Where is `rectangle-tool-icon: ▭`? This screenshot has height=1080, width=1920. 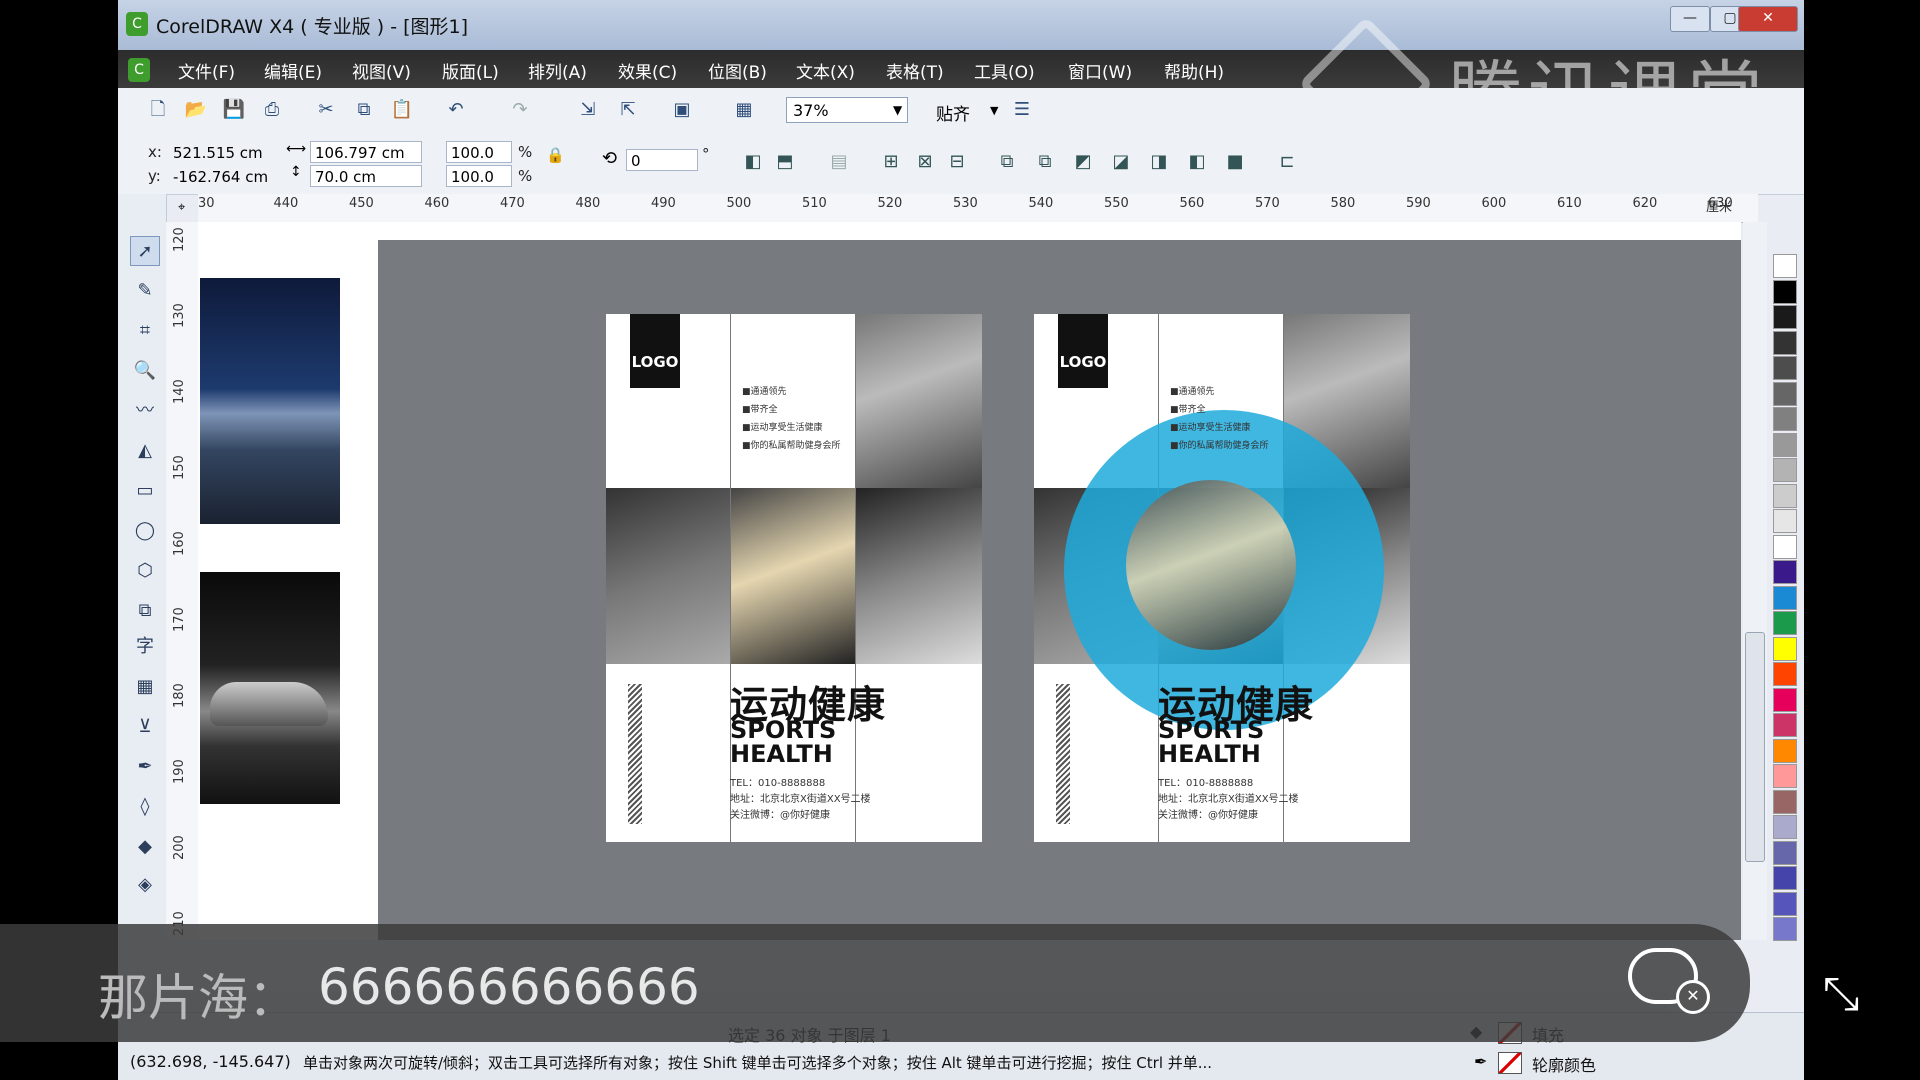 rectangle-tool-icon: ▭ is located at coordinates (145, 491).